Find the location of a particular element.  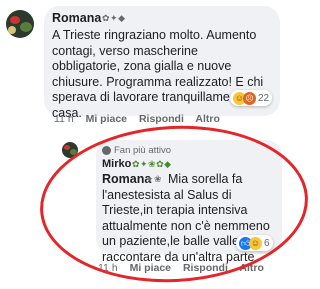

author-emoji-decoration: ✿ ✦ ❀ ✿ ◆ is located at coordinates (151, 164).